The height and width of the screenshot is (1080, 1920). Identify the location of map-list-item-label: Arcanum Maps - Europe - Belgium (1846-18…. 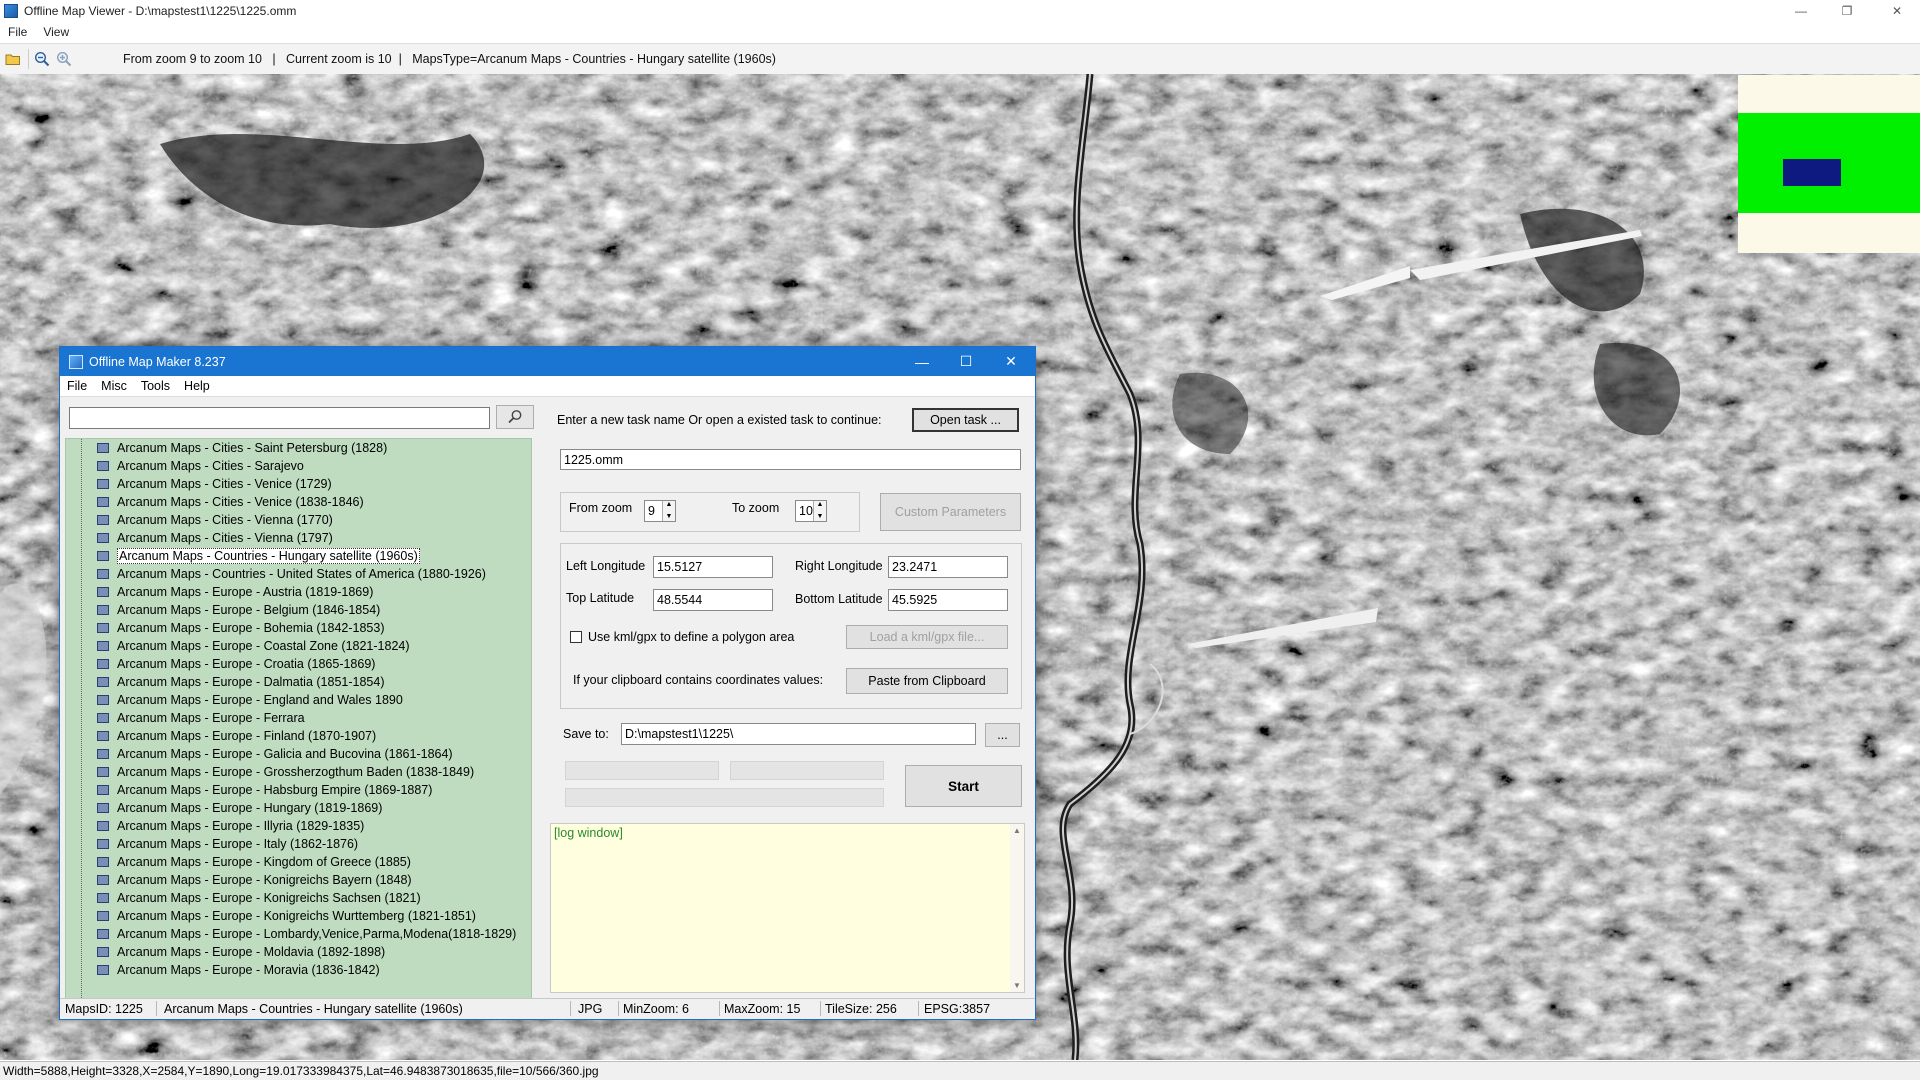
(249, 610).